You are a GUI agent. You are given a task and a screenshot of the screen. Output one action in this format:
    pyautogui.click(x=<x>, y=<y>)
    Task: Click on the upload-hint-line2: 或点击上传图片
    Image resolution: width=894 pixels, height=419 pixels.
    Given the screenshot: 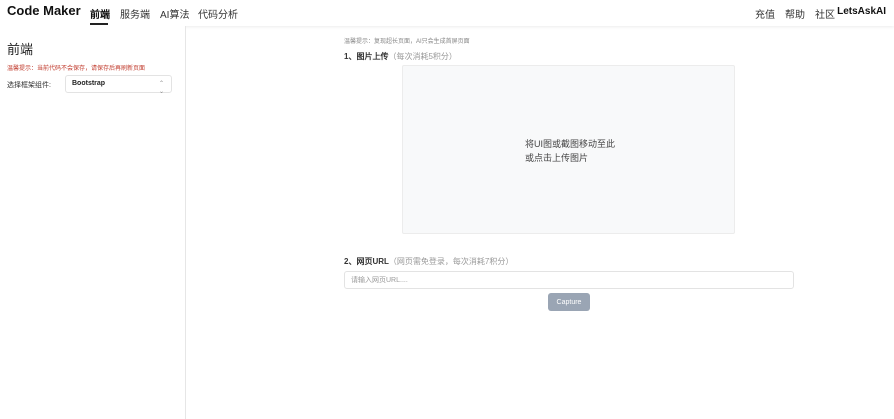 What is the action you would take?
    pyautogui.click(x=557, y=158)
    